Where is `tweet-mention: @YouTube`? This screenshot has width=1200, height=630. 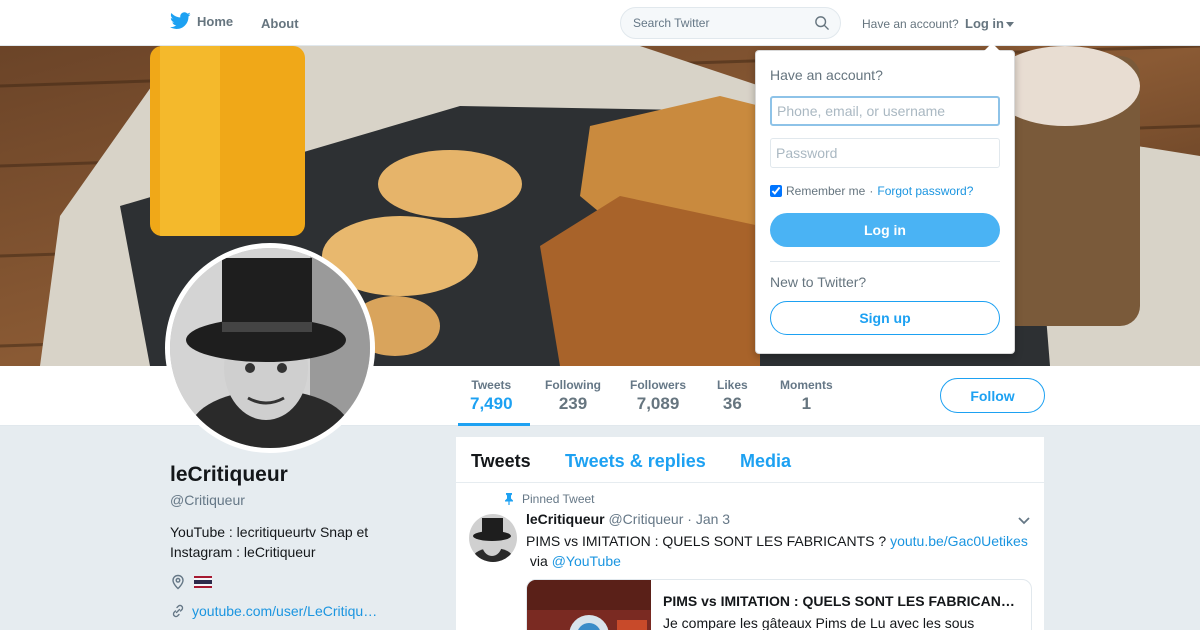
tweet-mention: @YouTube is located at coordinates (586, 561).